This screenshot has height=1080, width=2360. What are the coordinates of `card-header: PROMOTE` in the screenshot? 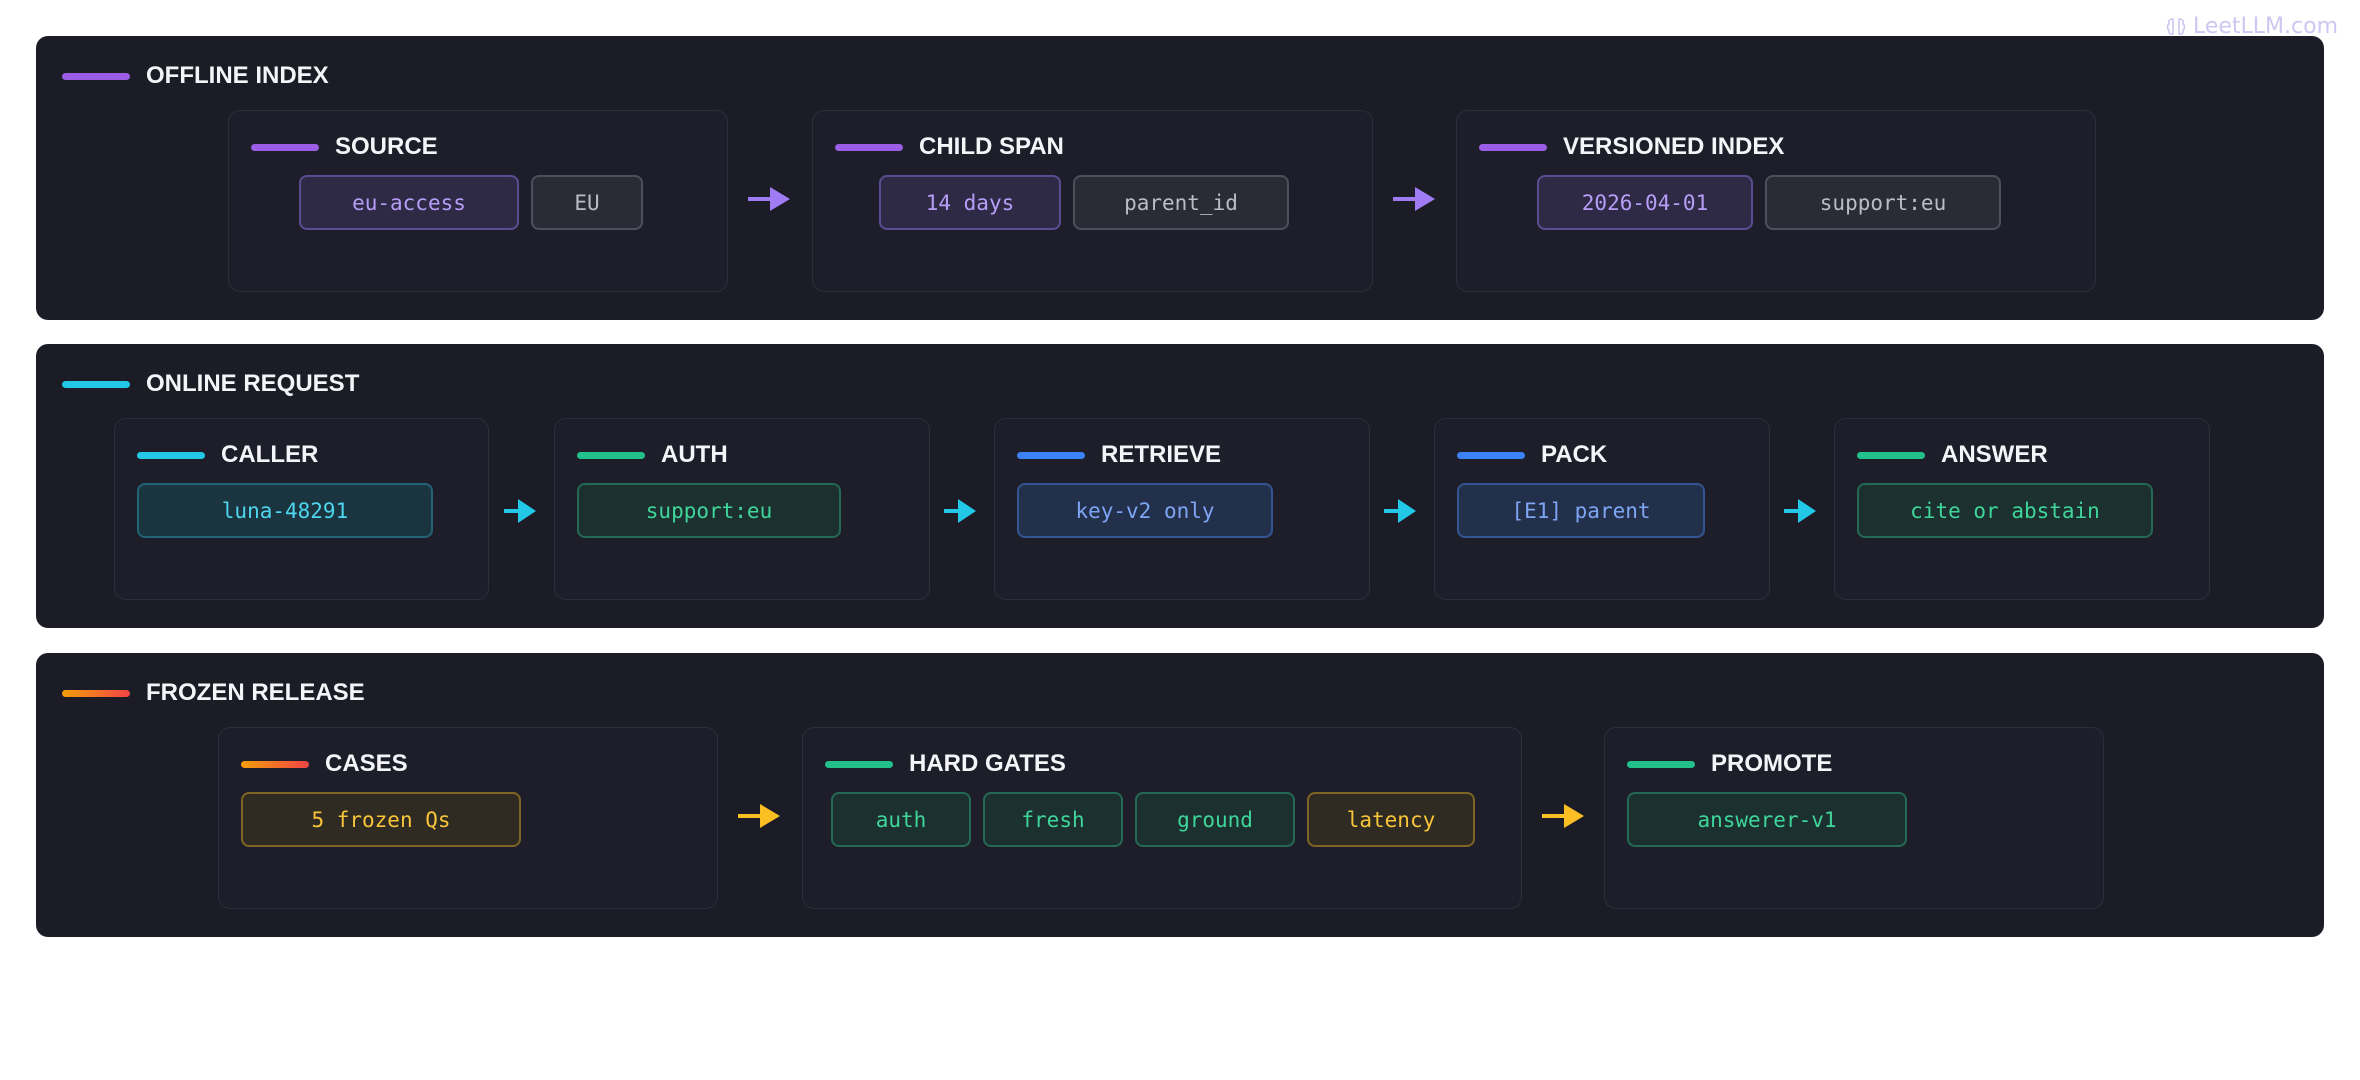 It's located at (1729, 764).